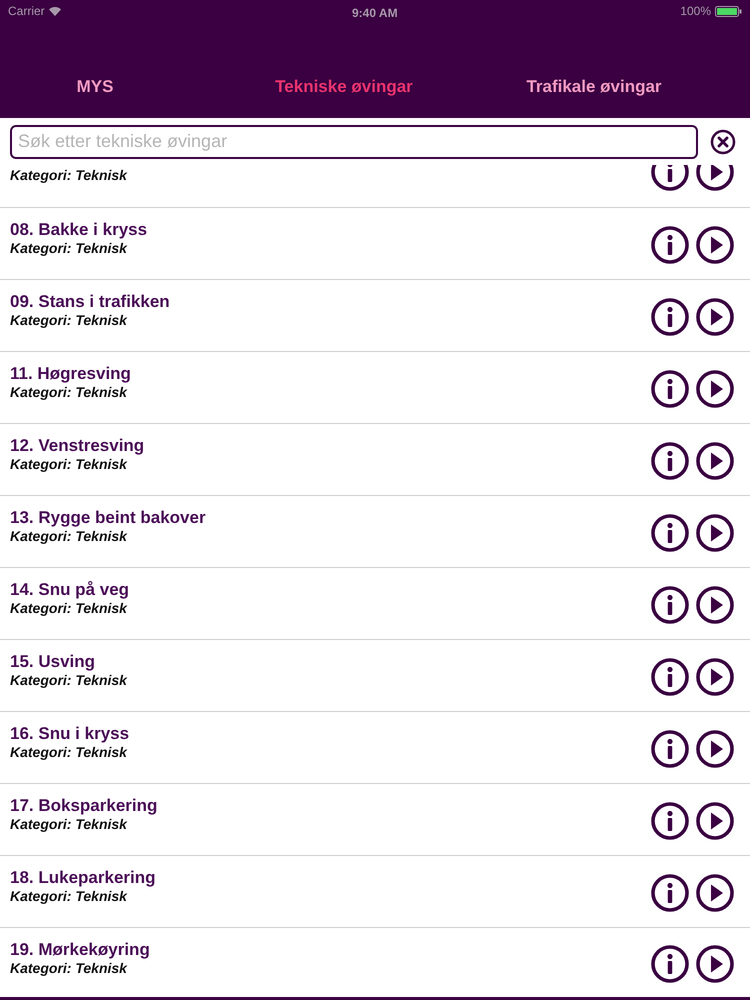 Image resolution: width=750 pixels, height=1000 pixels. What do you see at coordinates (77, 445) in the screenshot?
I see `exercise-title: 12. Venstresving` at bounding box center [77, 445].